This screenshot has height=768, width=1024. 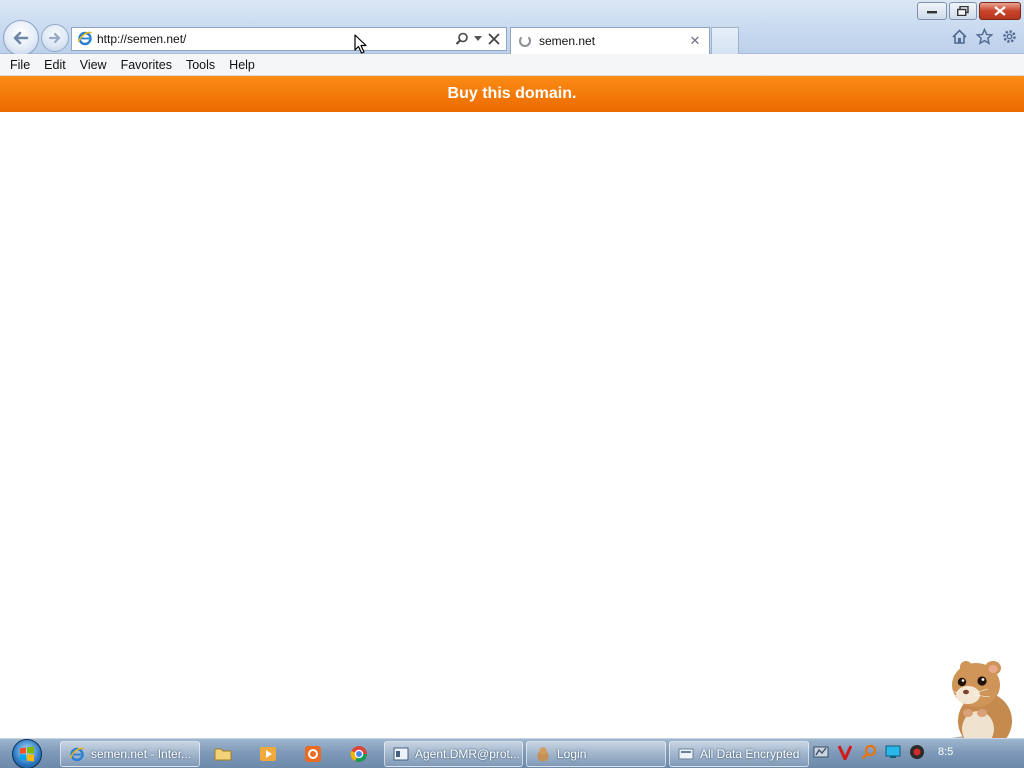 I want to click on taskbar-encrypted-window: All Data Encrypted, so click(x=739, y=754).